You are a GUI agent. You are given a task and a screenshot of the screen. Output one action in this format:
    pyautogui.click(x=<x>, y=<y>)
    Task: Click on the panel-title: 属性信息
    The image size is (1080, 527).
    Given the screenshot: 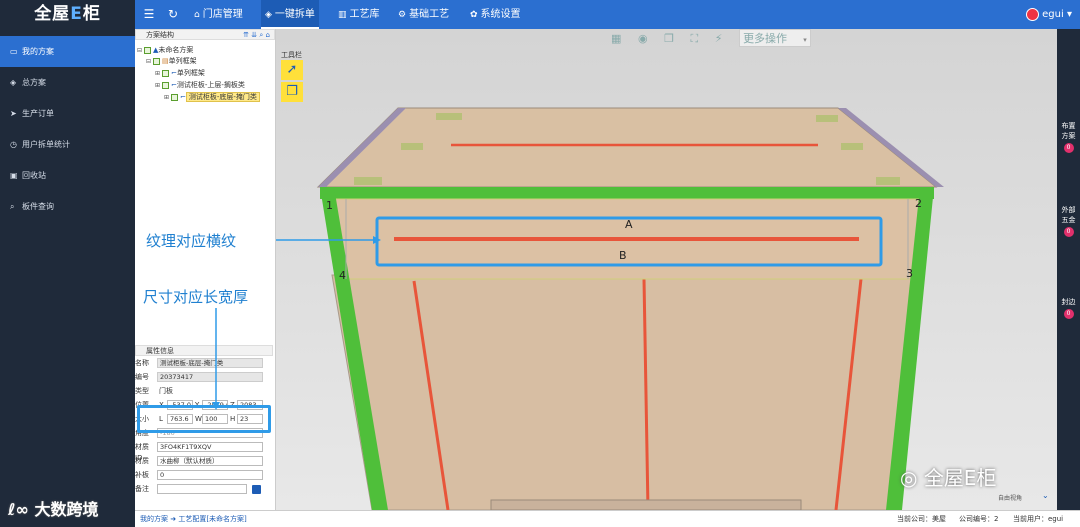 What is the action you would take?
    pyautogui.click(x=160, y=351)
    